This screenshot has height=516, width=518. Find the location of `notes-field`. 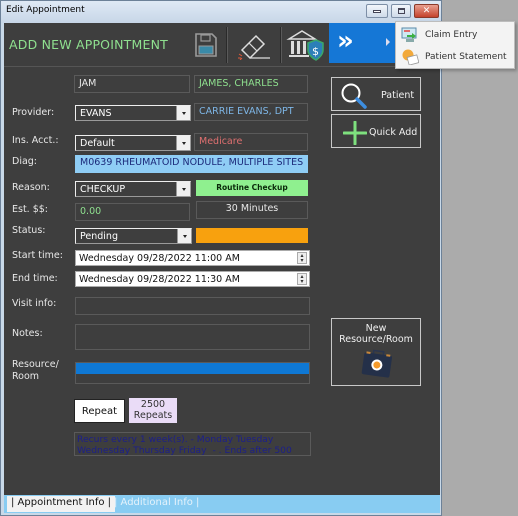

notes-field is located at coordinates (192, 337).